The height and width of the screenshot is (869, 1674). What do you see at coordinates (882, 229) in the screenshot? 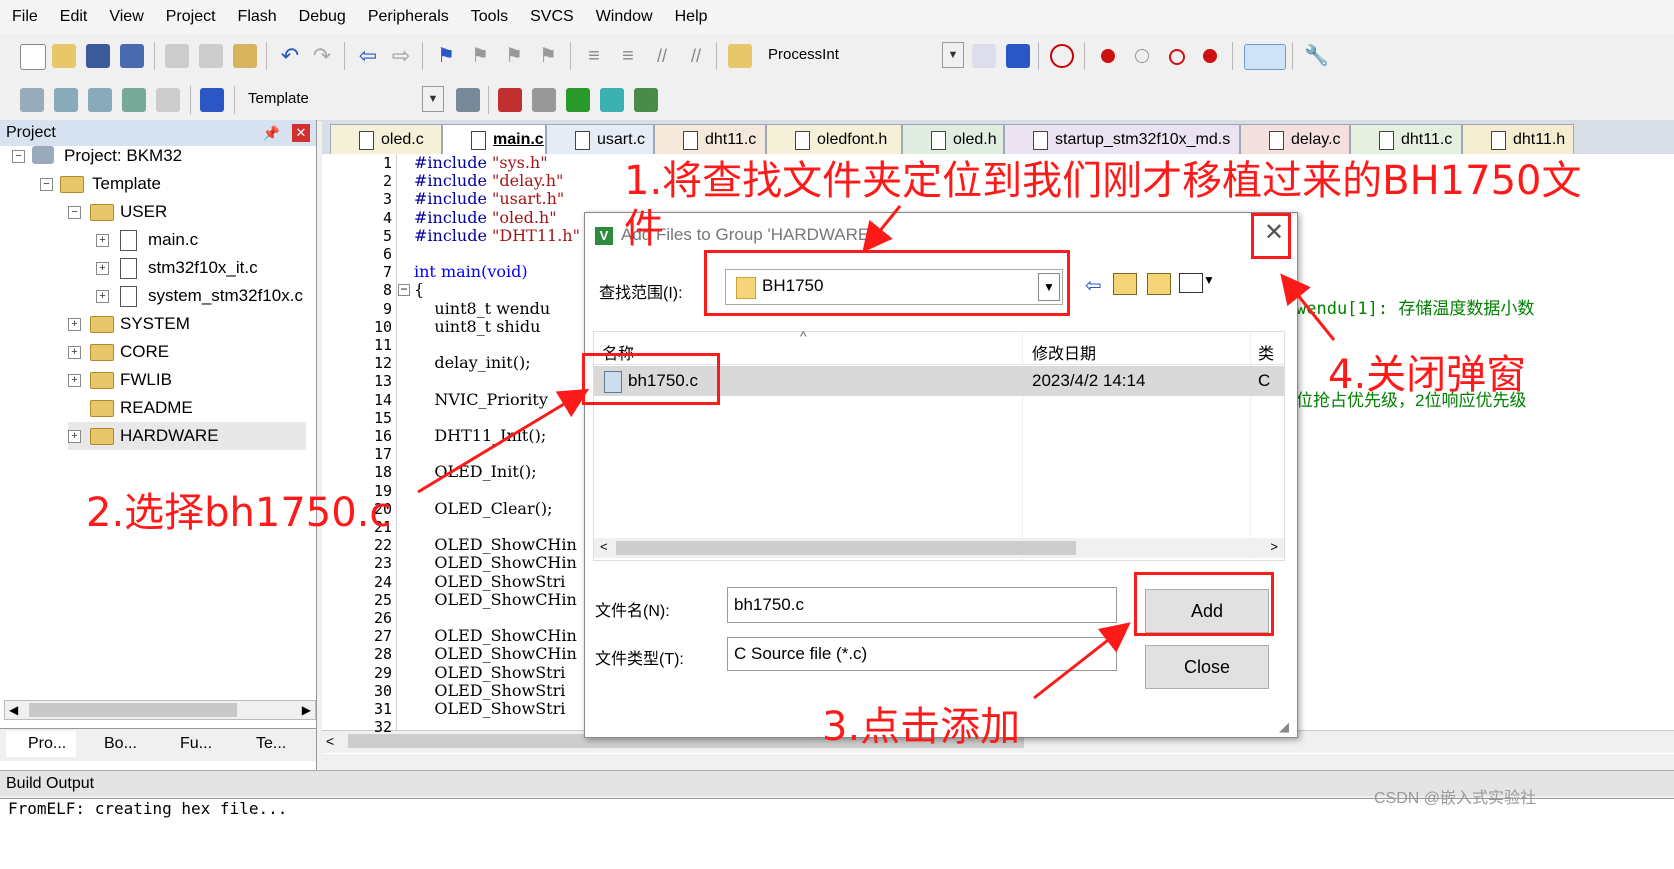
I see `arrow-step1` at bounding box center [882, 229].